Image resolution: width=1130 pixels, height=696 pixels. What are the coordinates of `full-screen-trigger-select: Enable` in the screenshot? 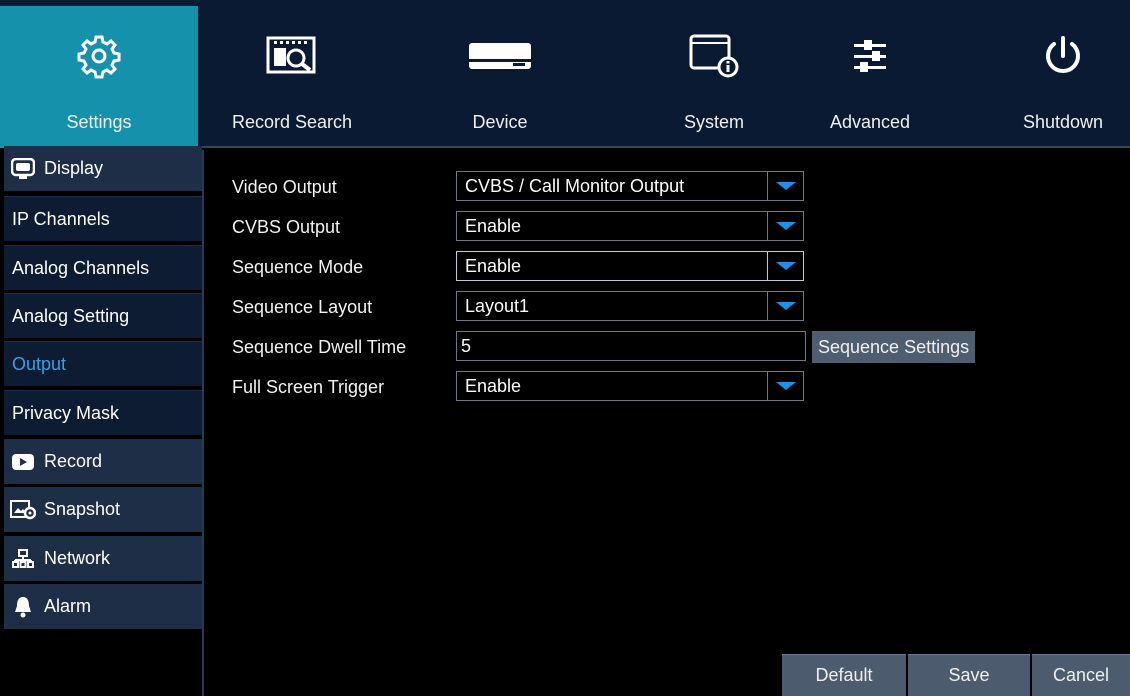 It's located at (630, 386).